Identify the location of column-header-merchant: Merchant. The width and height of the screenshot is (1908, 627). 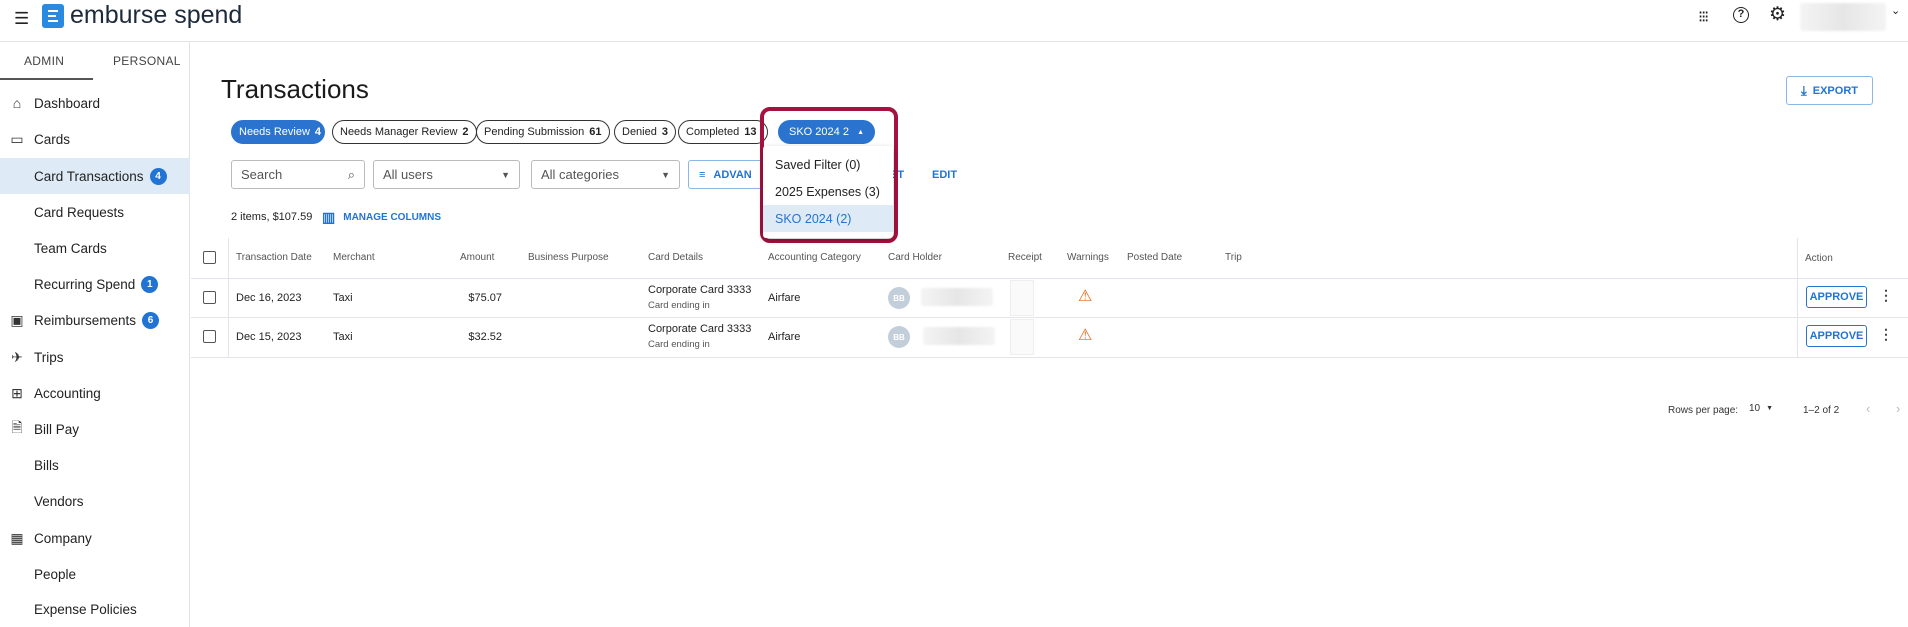
(354, 257).